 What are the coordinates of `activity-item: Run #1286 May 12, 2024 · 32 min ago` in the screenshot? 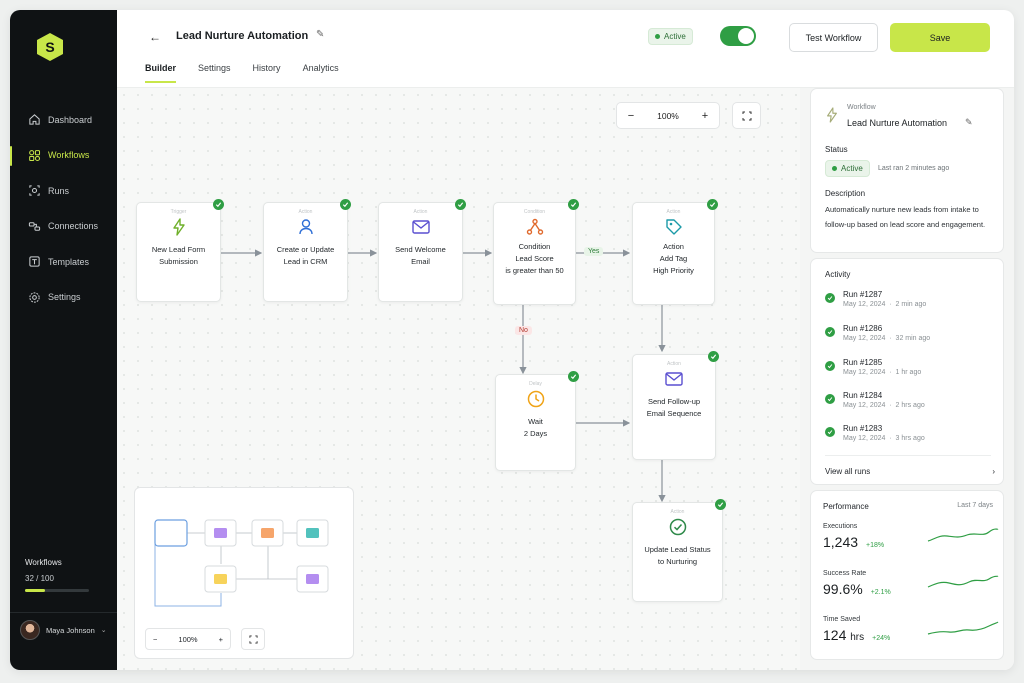 It's located at (877, 333).